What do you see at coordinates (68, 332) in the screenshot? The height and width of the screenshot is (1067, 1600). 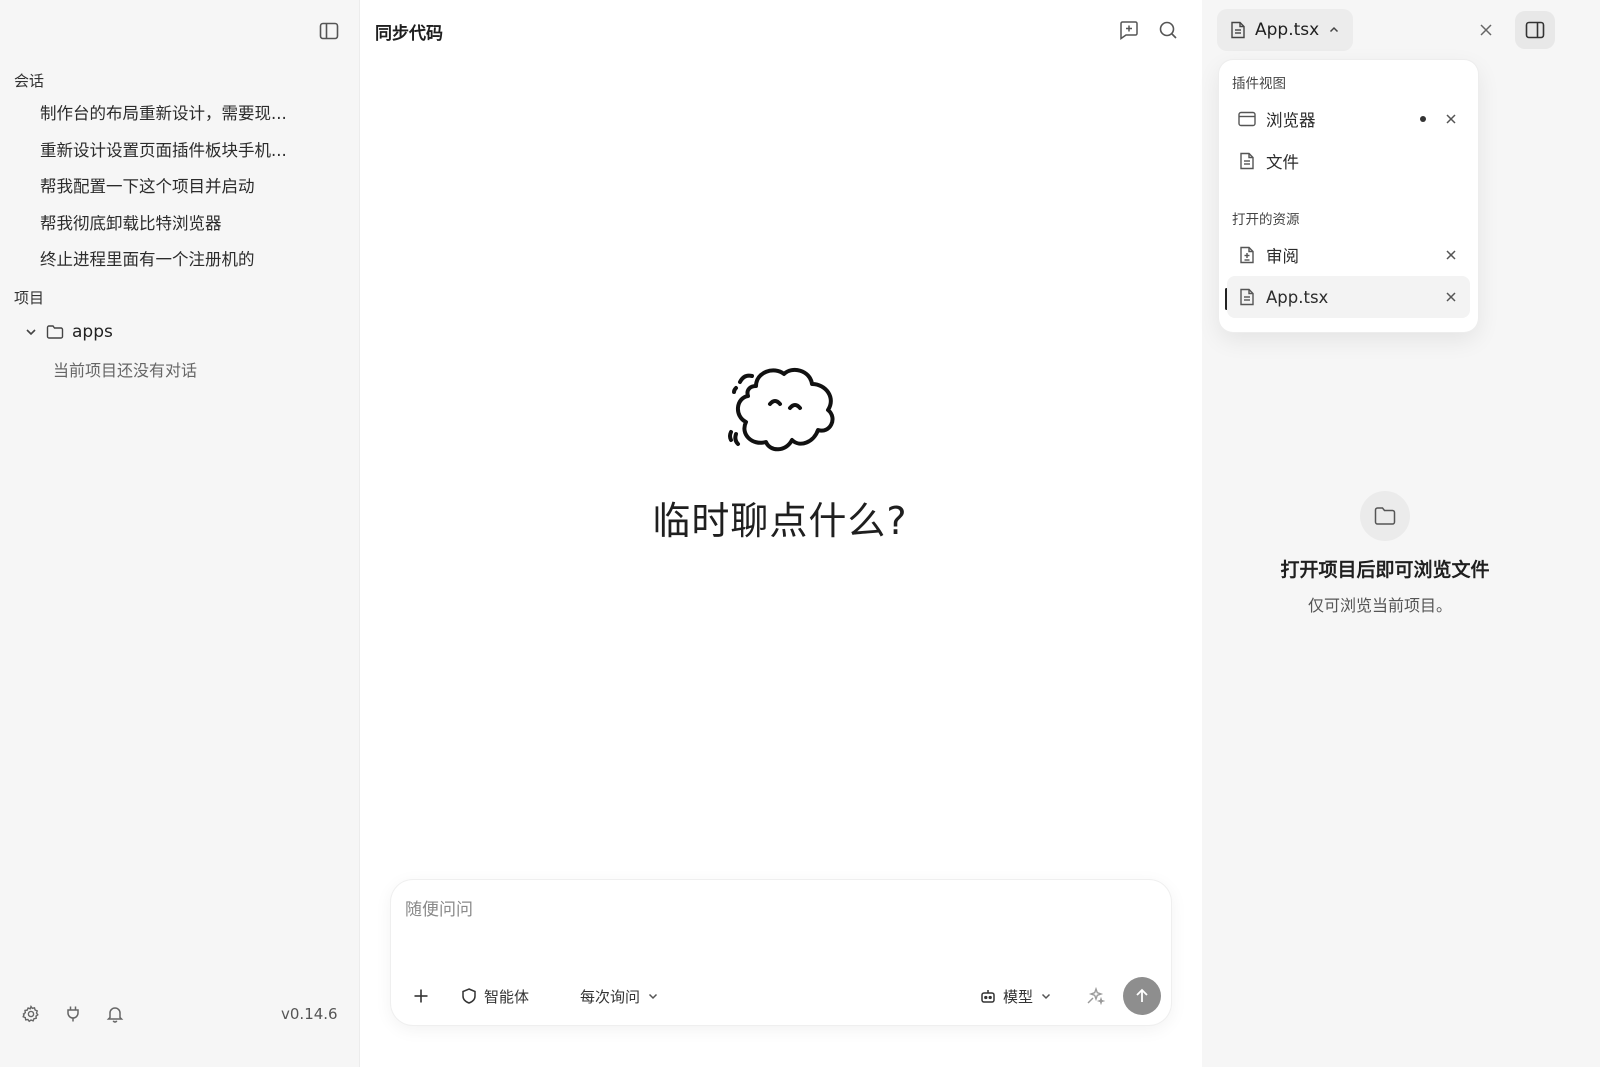 I see `project-folder-apps: apps` at bounding box center [68, 332].